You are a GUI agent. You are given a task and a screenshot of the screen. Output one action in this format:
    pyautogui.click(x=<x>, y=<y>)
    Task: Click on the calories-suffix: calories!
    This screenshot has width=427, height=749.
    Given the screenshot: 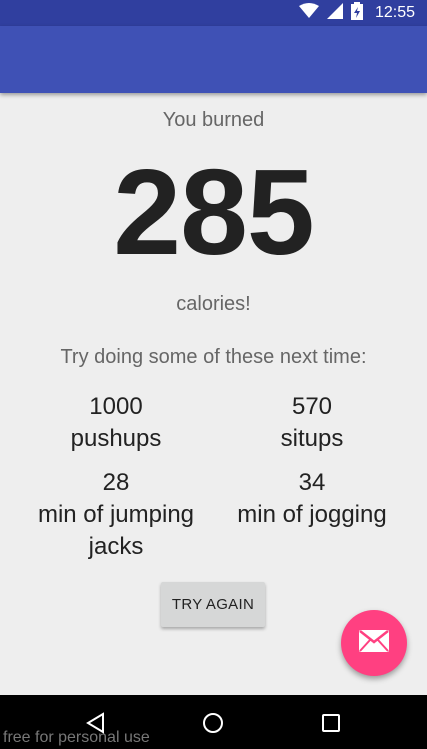 What is the action you would take?
    pyautogui.click(x=213, y=304)
    